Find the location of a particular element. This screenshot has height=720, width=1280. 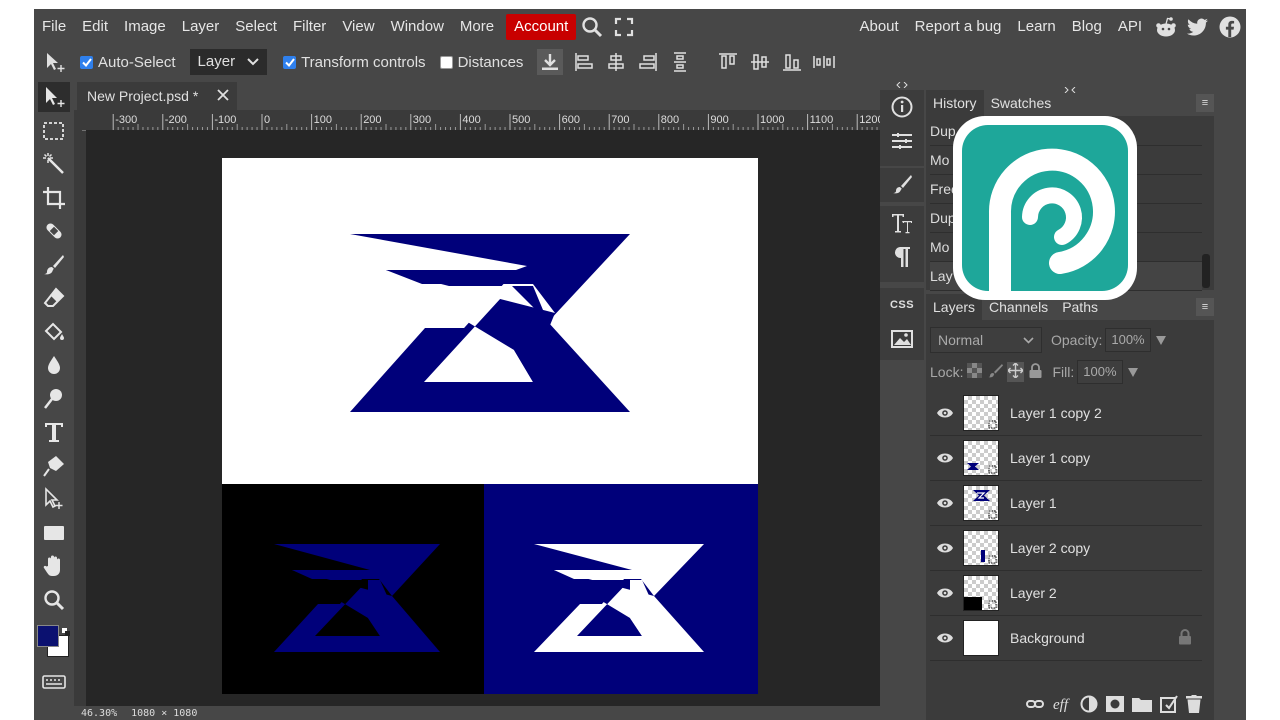

auto-select-target-dropdown: Layer is located at coordinates (228, 62).